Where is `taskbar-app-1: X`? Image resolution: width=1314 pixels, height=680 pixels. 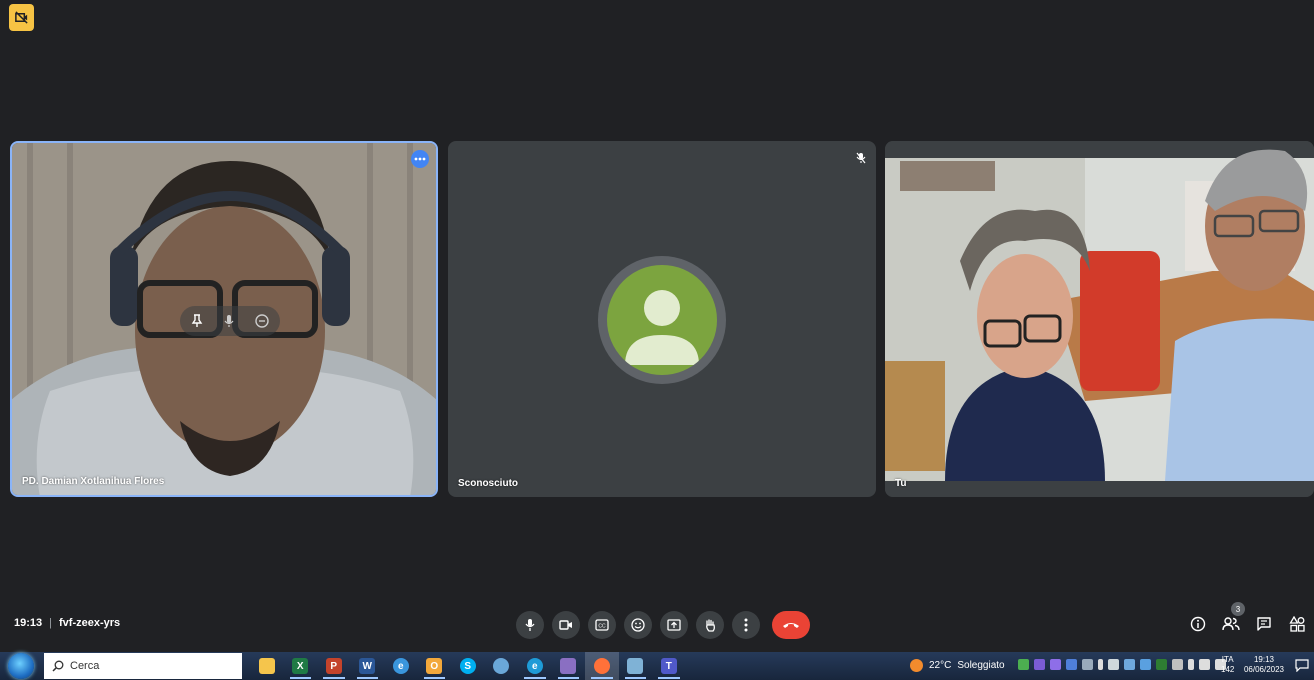
taskbar-app-1: X is located at coordinates (301, 666).